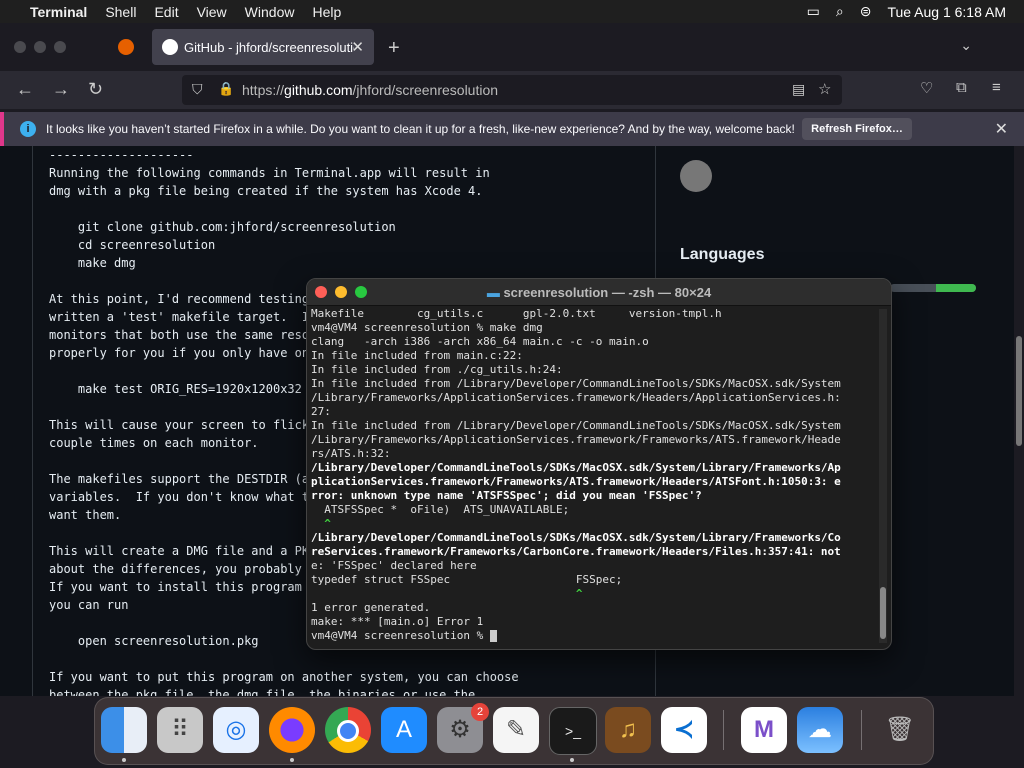  What do you see at coordinates (212, 12) in the screenshot?
I see `menu-view: View` at bounding box center [212, 12].